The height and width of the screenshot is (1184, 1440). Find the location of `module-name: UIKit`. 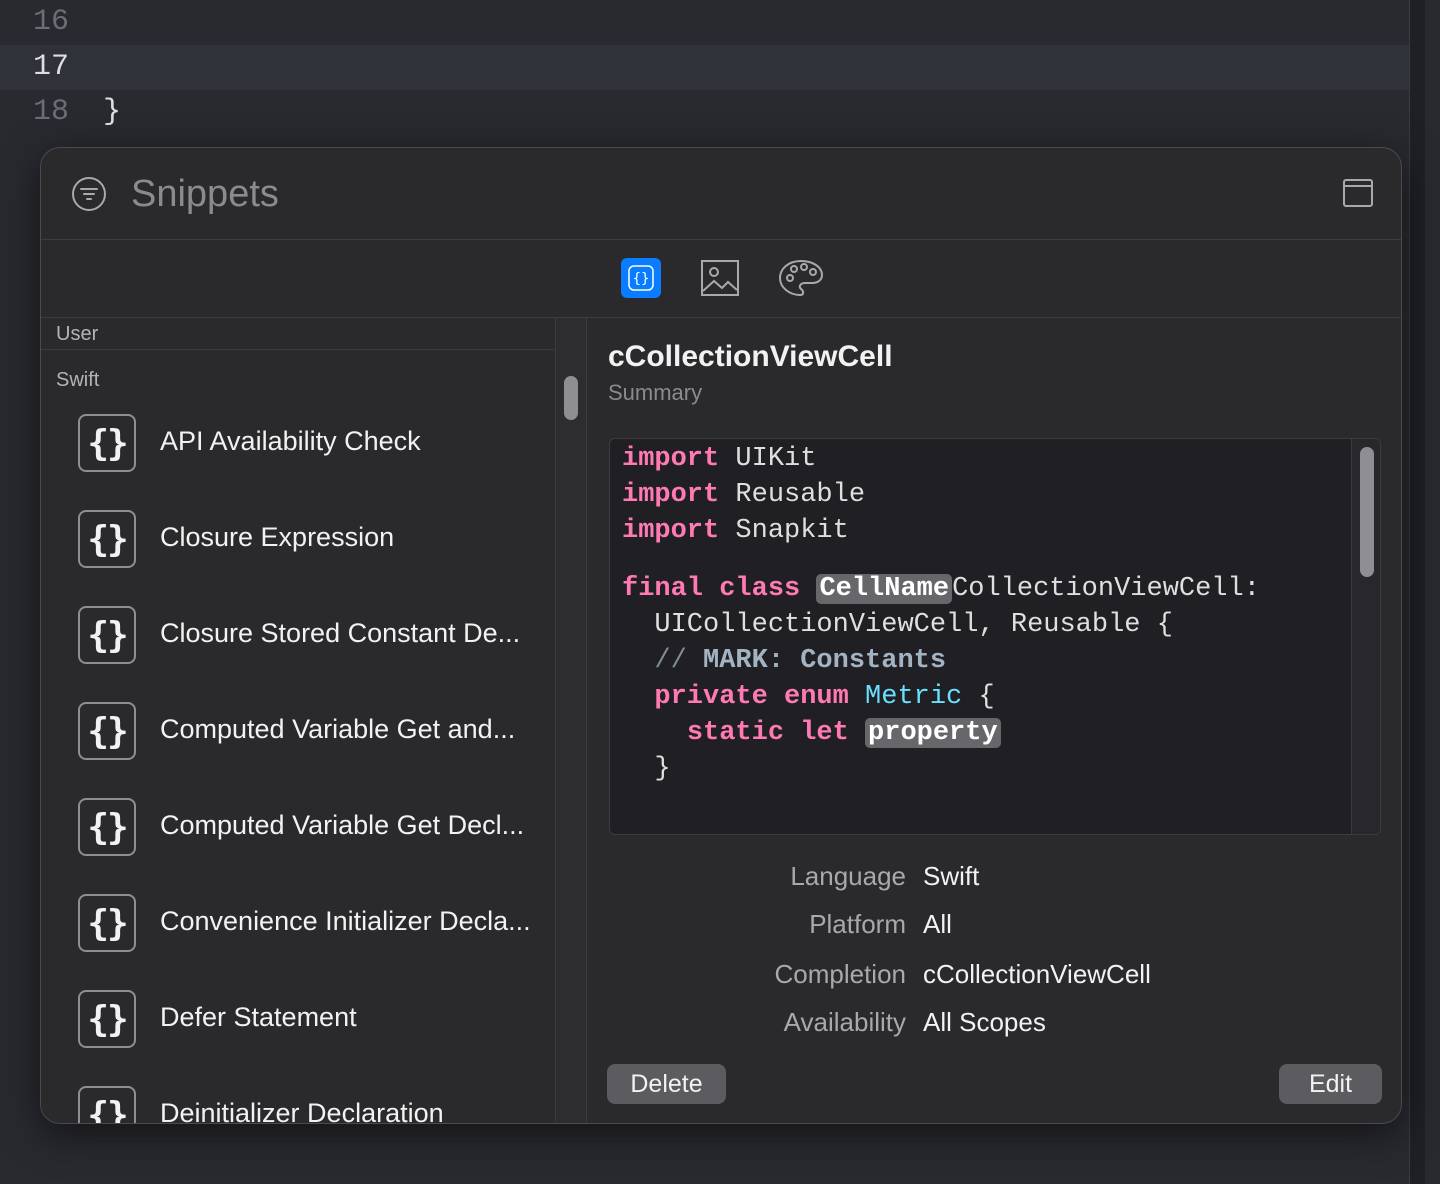

module-name: UIKit is located at coordinates (776, 459).